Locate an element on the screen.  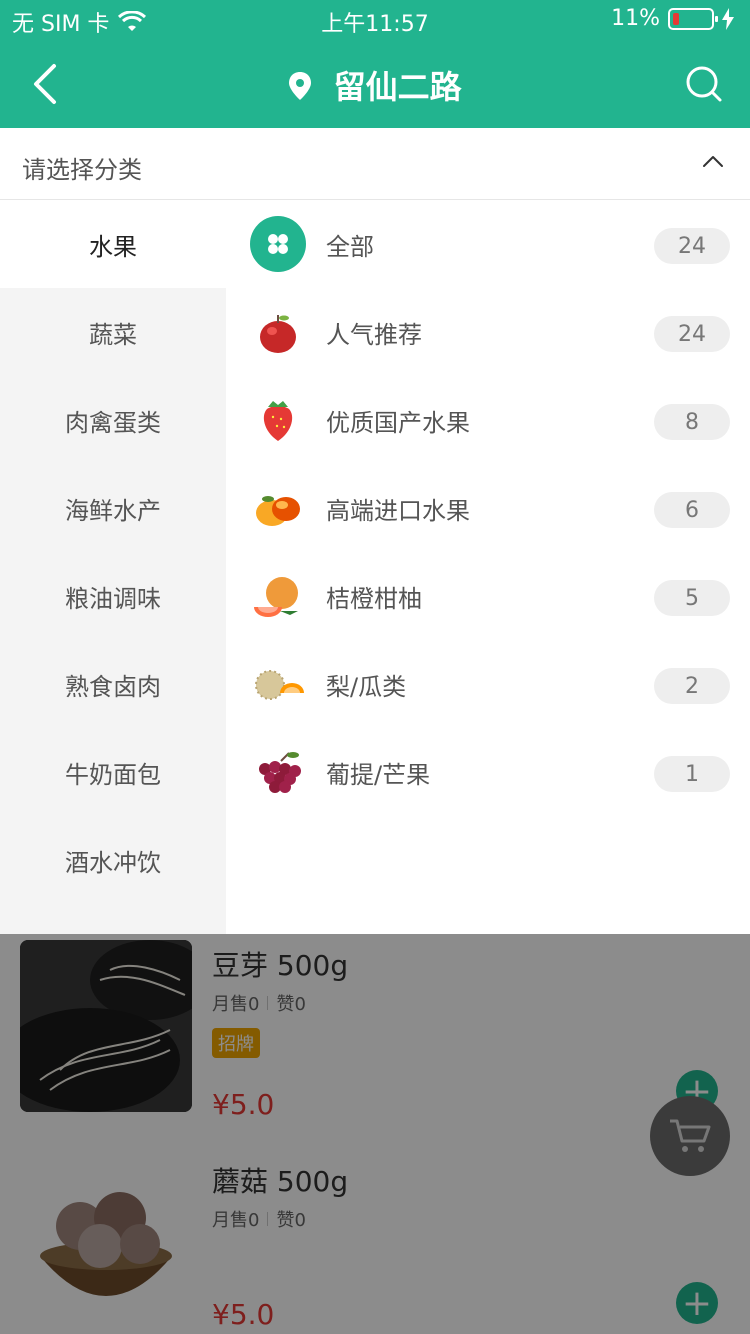
subcategory-count: 2 is located at coordinates (692, 686).